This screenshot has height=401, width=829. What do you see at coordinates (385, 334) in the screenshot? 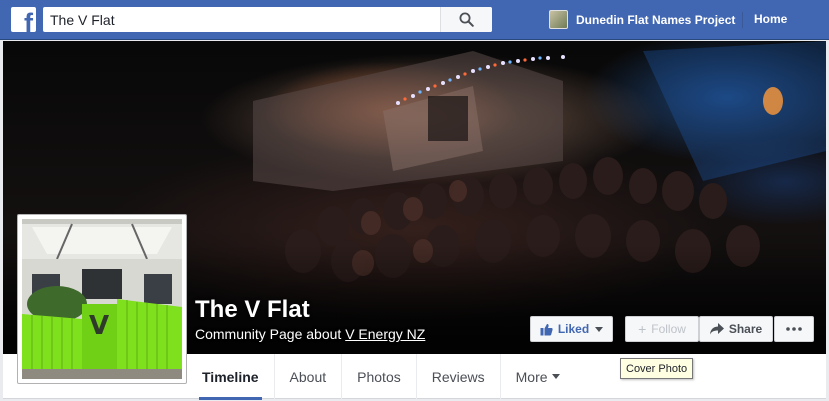
I see `category-link: V Energy NZ` at bounding box center [385, 334].